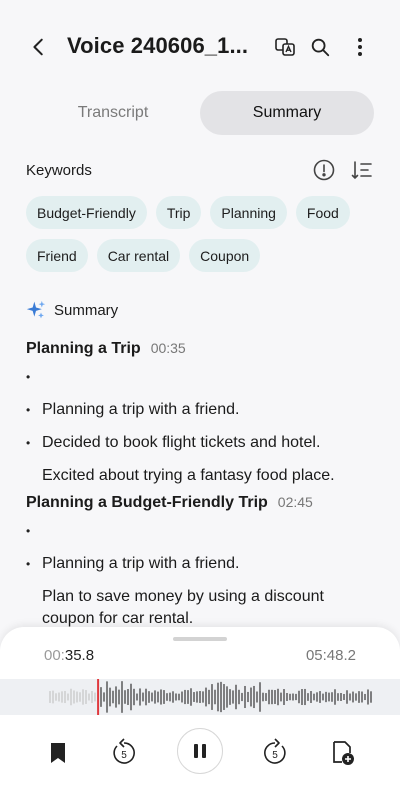  What do you see at coordinates (324, 170) in the screenshot?
I see `info-icon` at bounding box center [324, 170].